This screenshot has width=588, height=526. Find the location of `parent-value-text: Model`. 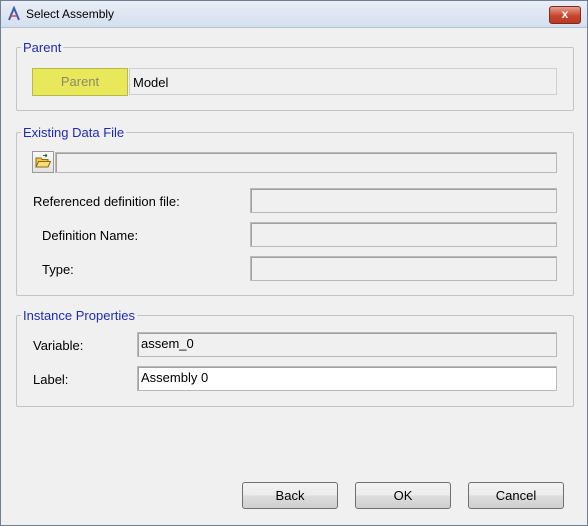

parent-value-text: Model is located at coordinates (151, 82).